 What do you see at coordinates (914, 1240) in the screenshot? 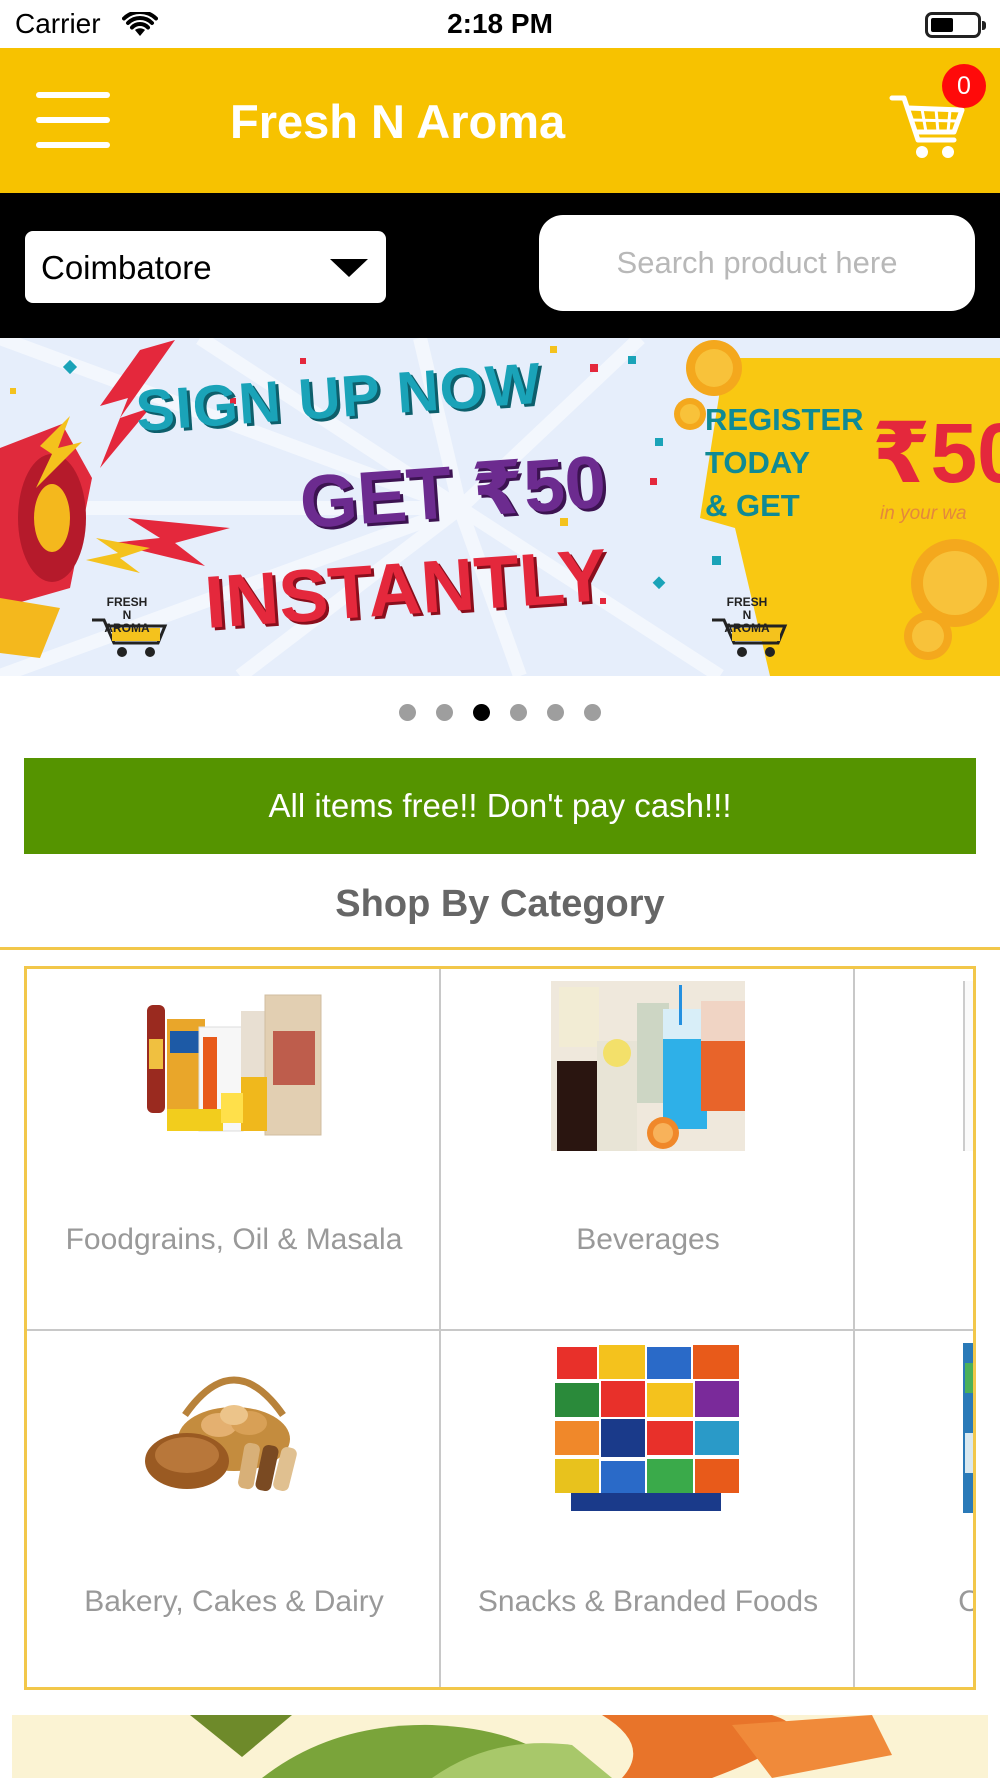
I see `category-label: Be` at bounding box center [914, 1240].